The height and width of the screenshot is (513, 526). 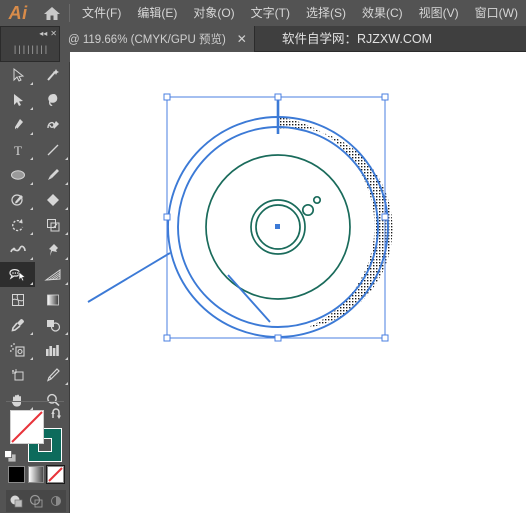 I want to click on rotate-icon, so click(x=17, y=224).